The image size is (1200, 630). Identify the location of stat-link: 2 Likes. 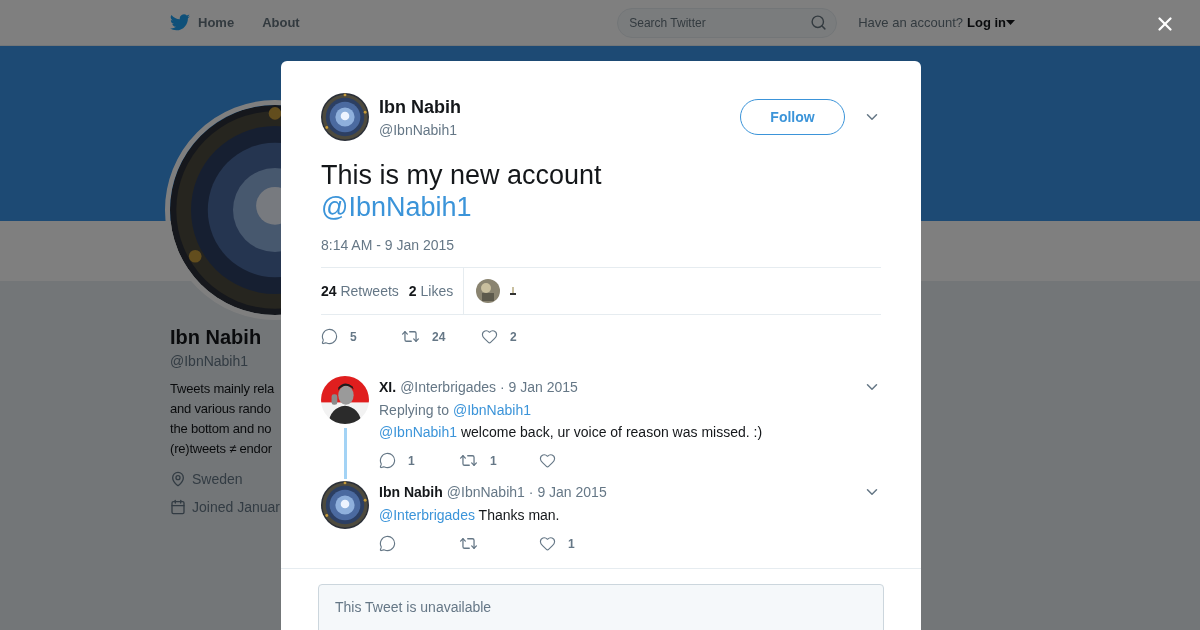
(431, 291).